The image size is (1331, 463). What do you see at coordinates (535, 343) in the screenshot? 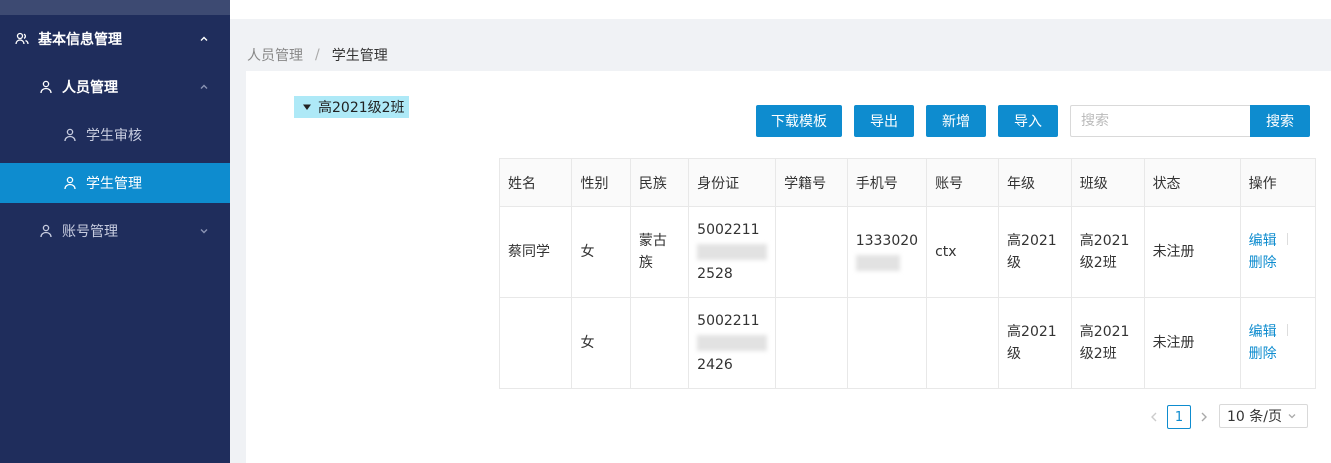
I see `cell-name` at bounding box center [535, 343].